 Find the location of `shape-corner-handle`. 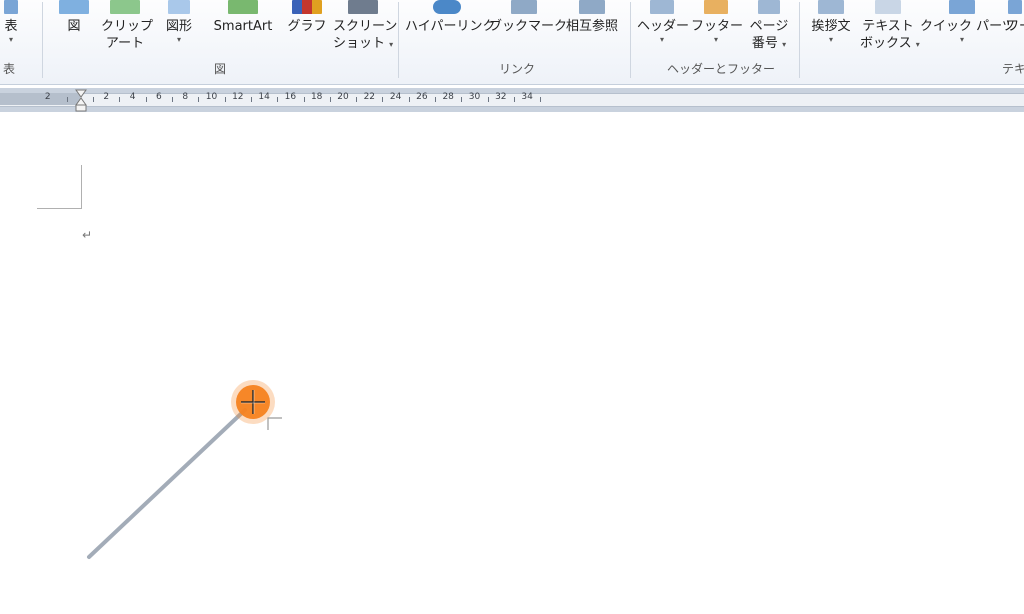

shape-corner-handle is located at coordinates (274, 423).